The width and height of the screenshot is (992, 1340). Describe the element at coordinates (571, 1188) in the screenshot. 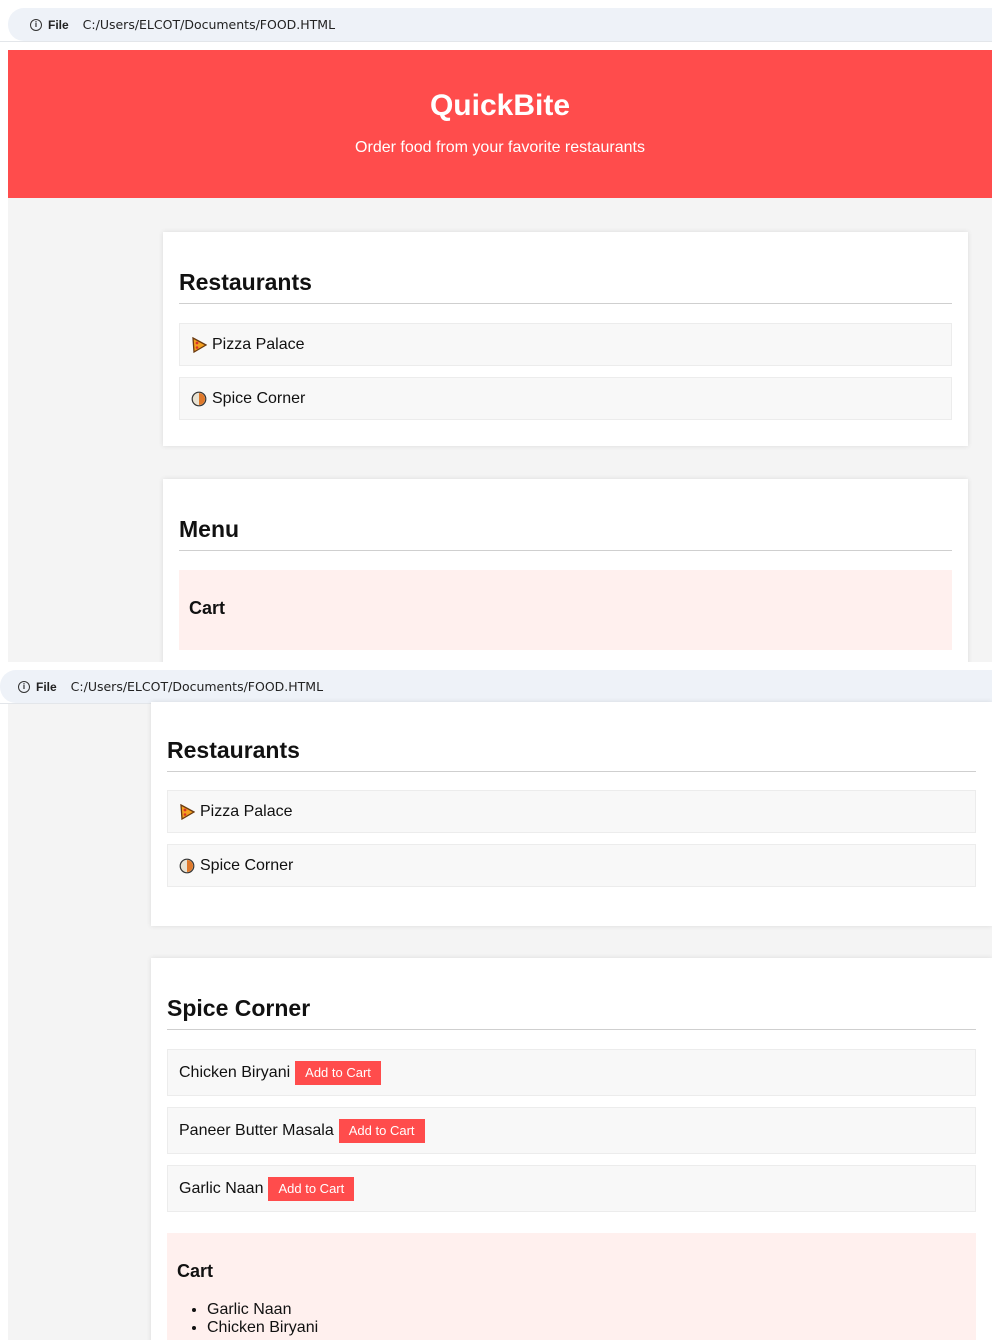

I see `menu-item-garlic-naan: Garlic Naan Add to Cart` at that location.